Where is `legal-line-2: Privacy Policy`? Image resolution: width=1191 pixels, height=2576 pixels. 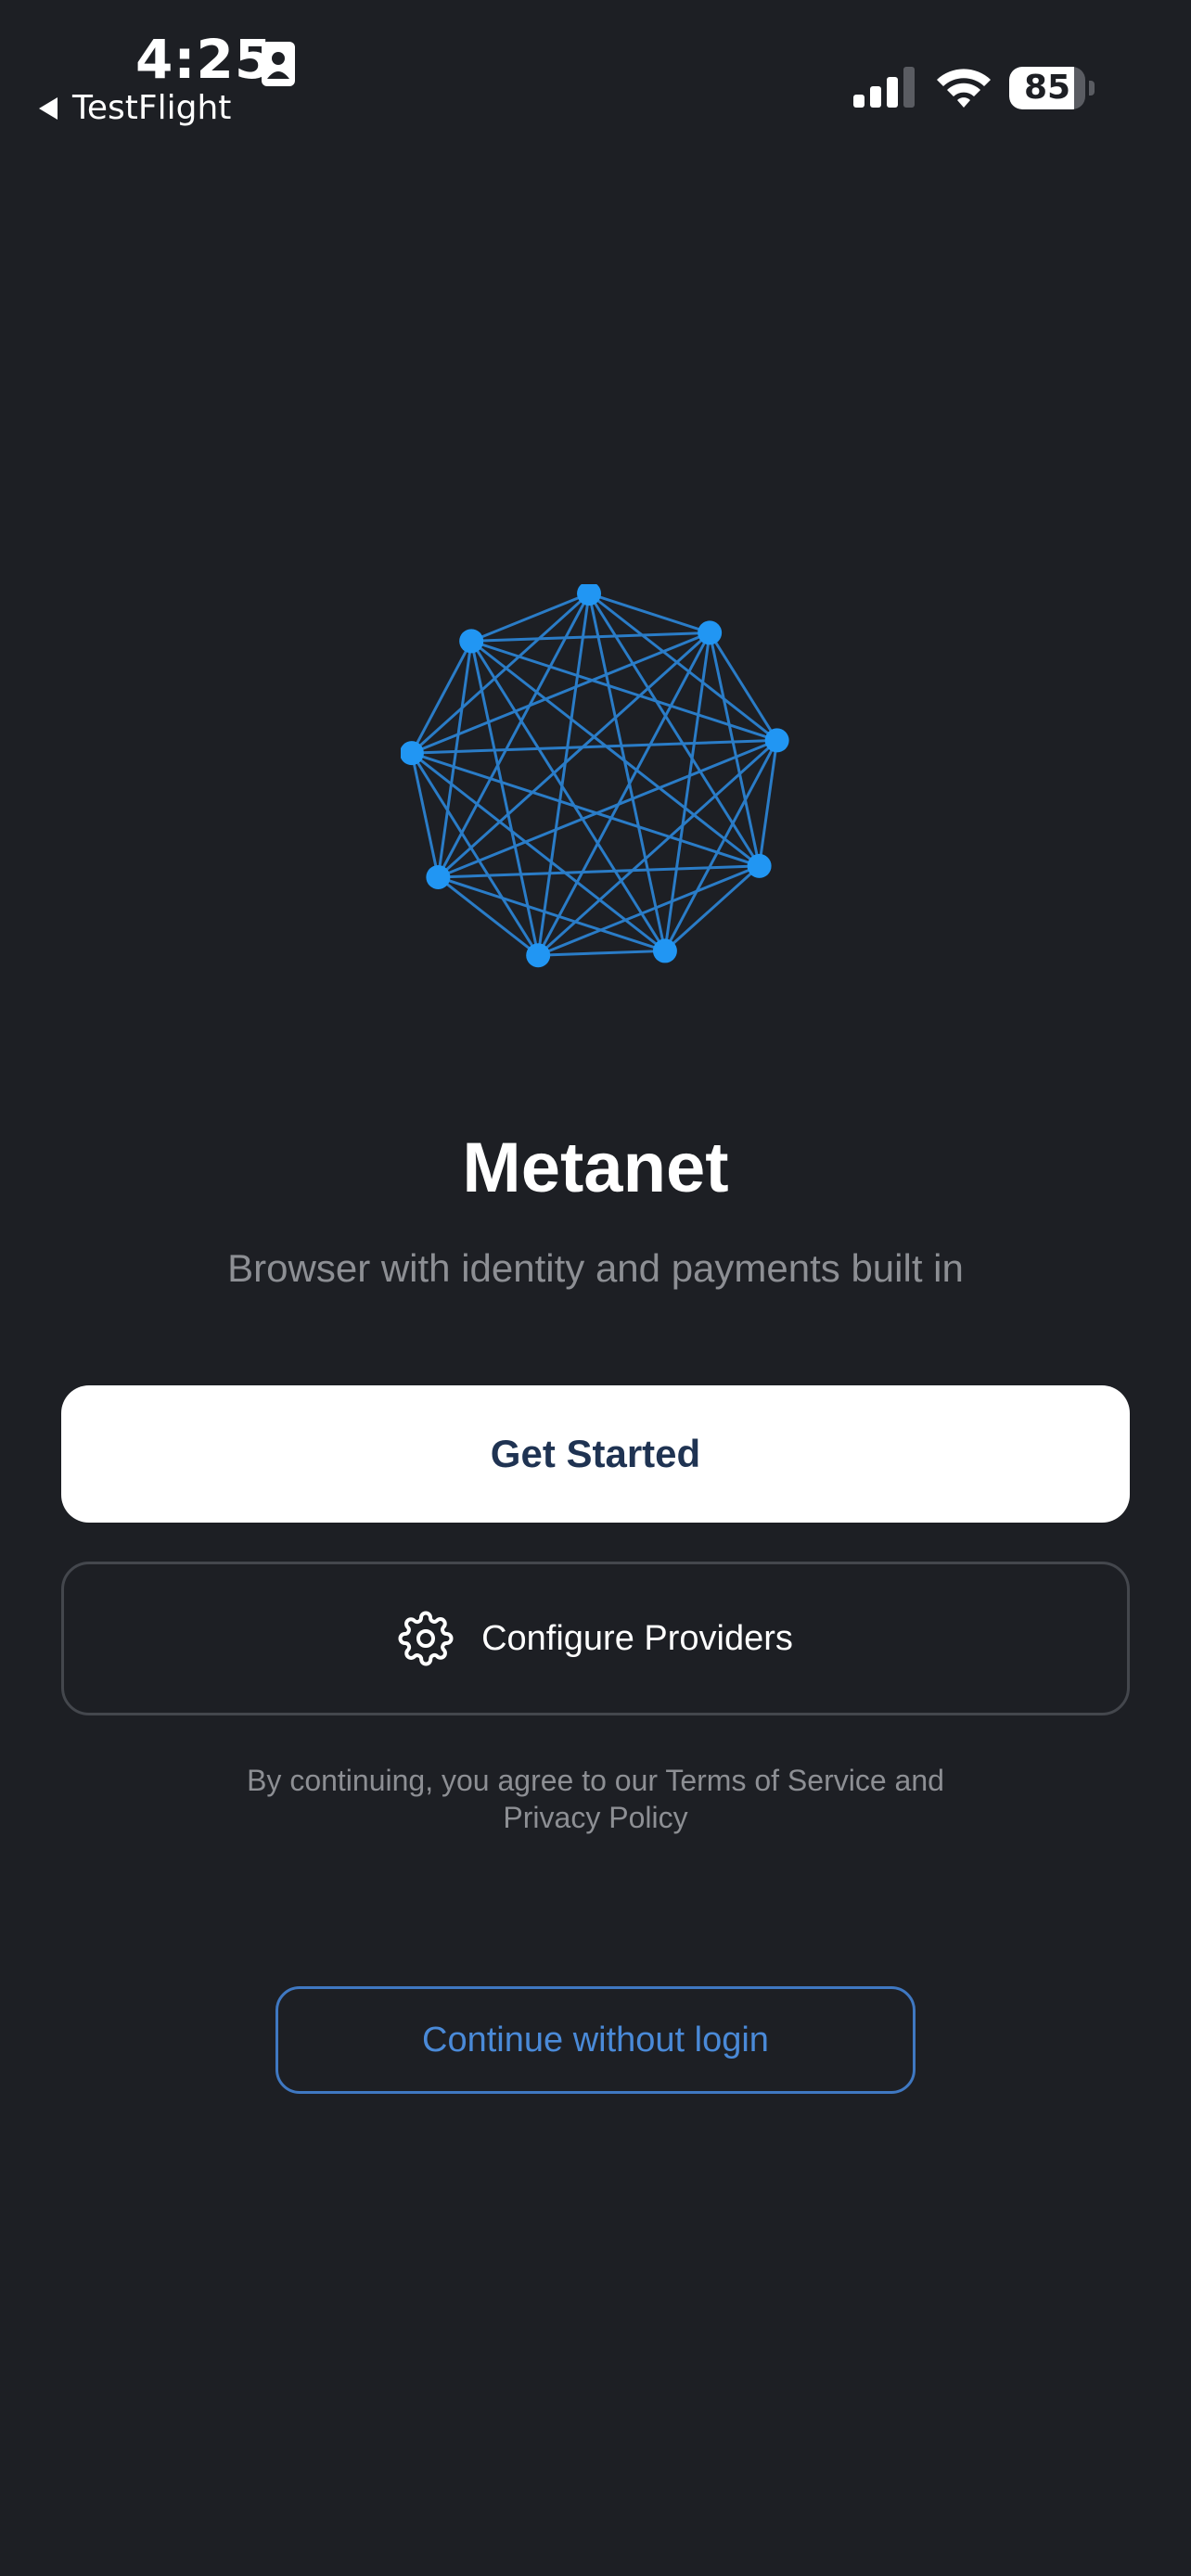 legal-line-2: Privacy Policy is located at coordinates (595, 1818).